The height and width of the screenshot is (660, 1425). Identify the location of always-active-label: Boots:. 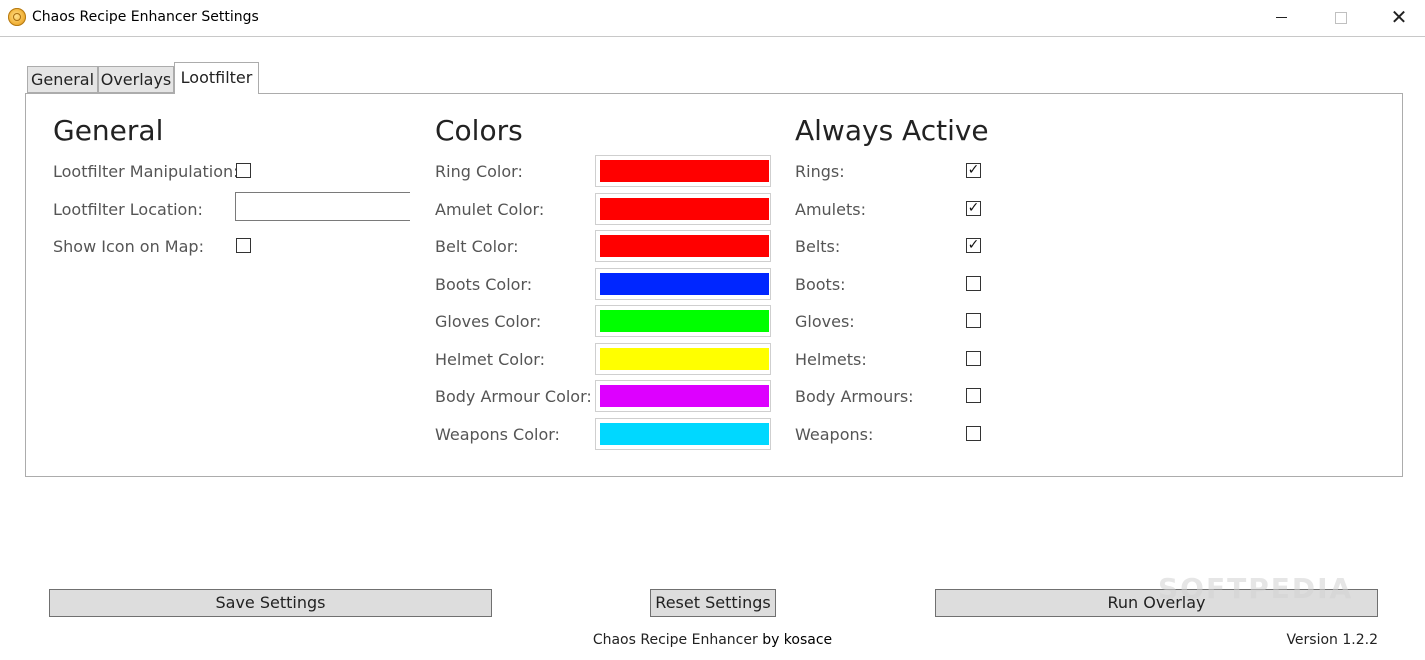
(820, 284).